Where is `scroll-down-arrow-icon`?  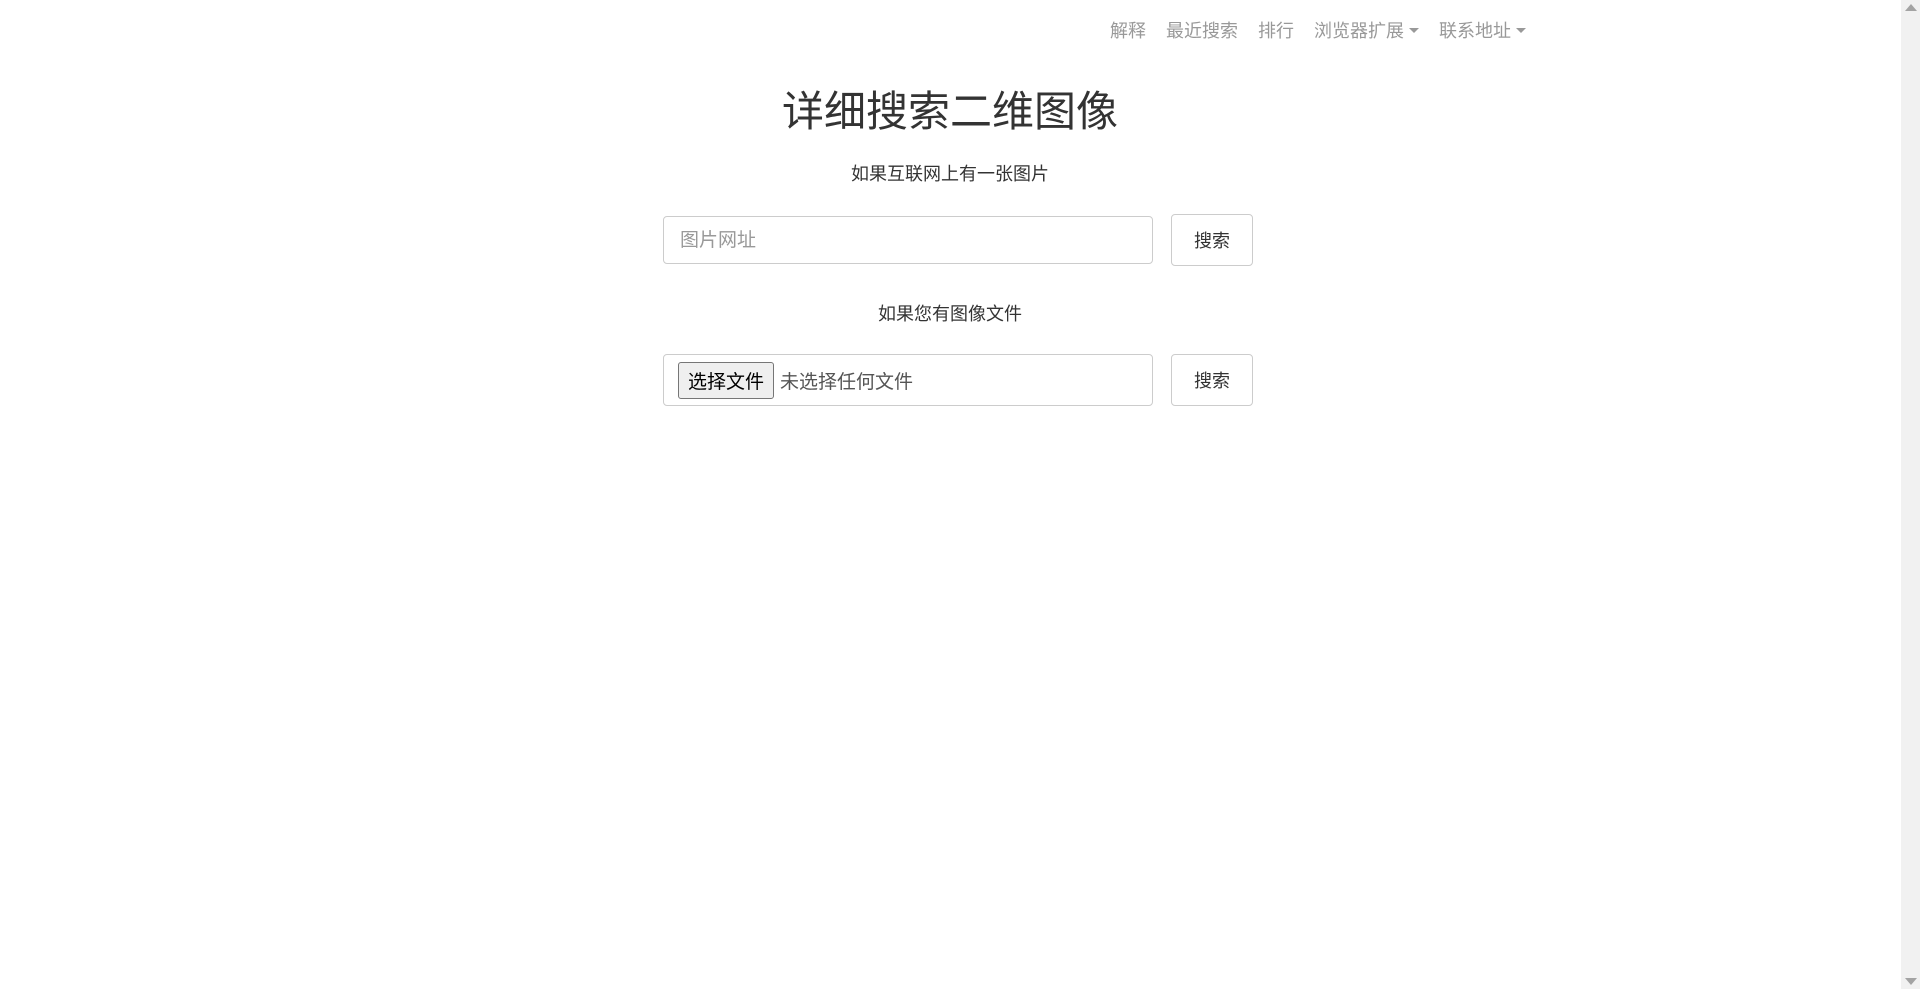
scroll-down-arrow-icon is located at coordinates (1911, 981).